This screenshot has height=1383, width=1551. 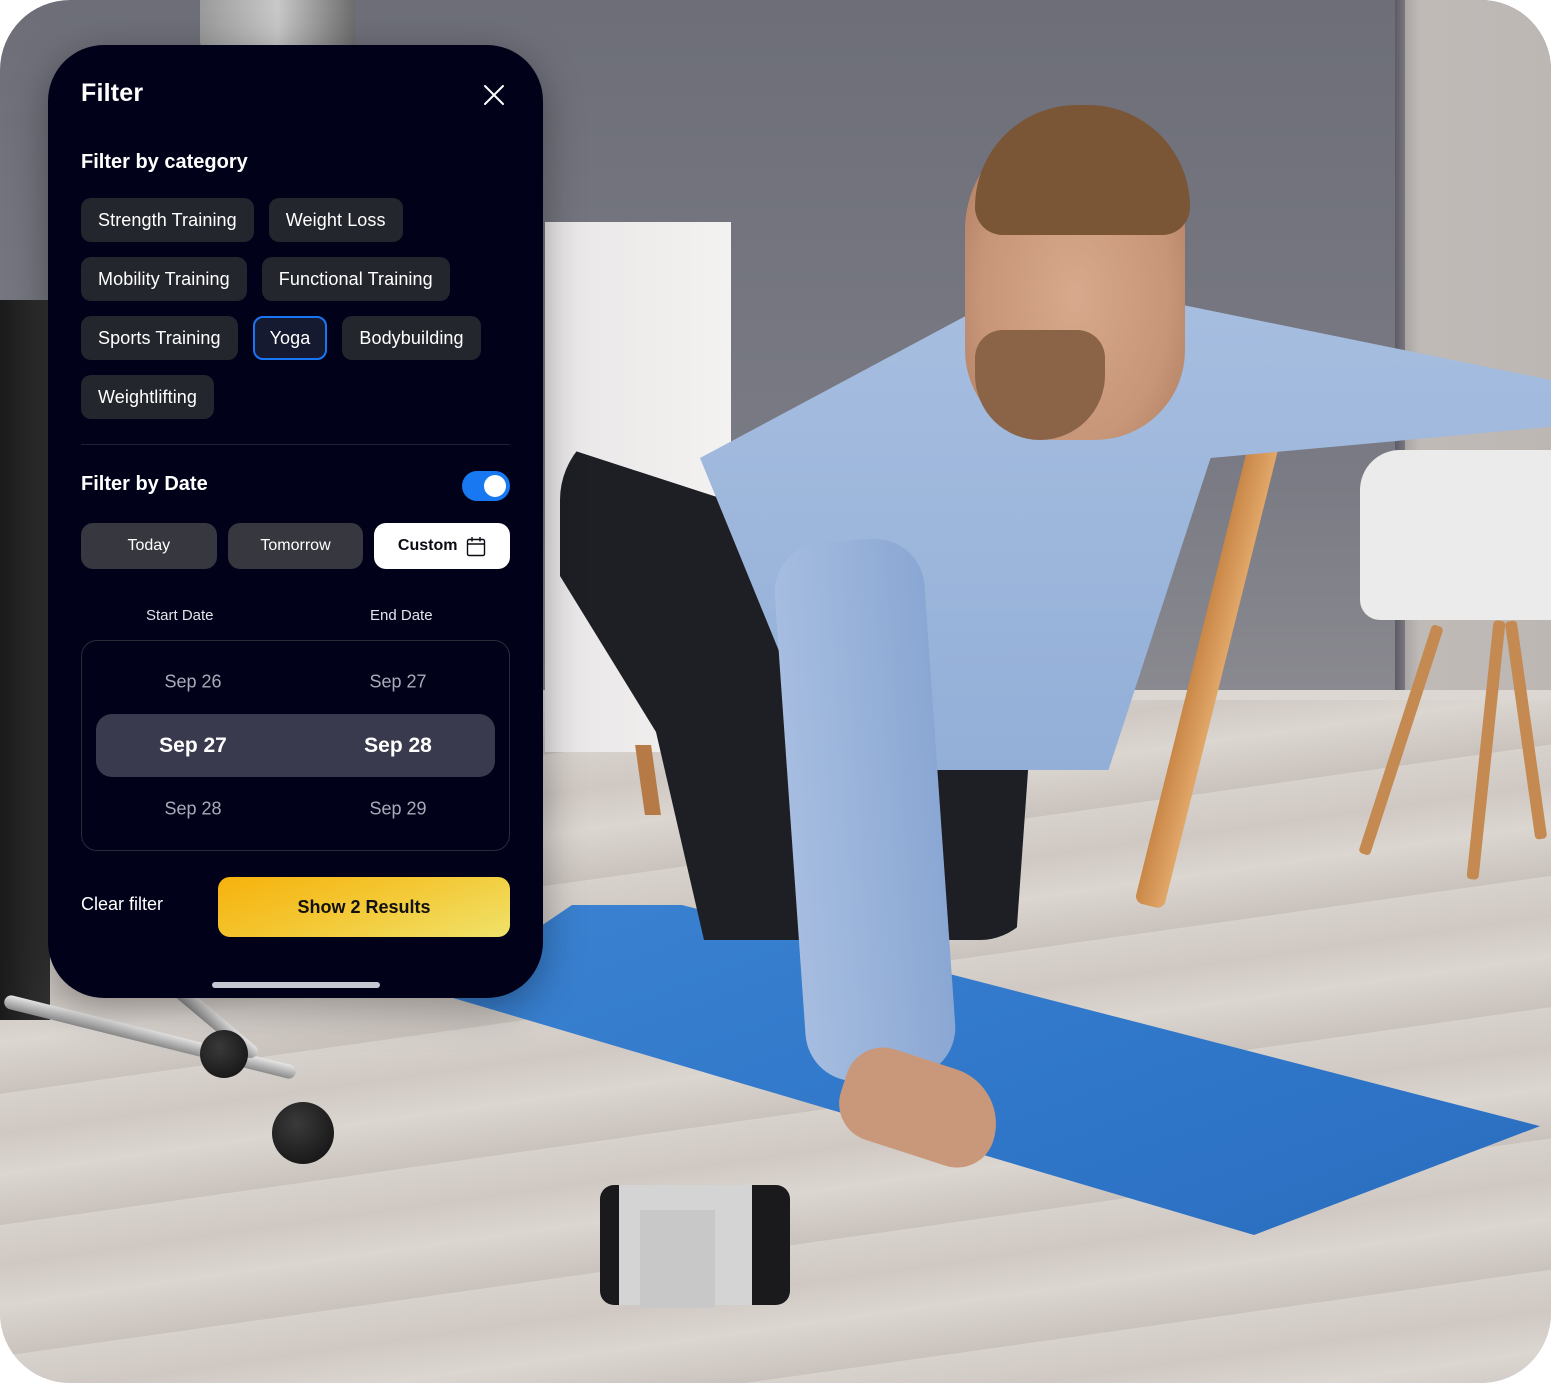 What do you see at coordinates (193, 746) in the screenshot?
I see `selected-start-date: Sep 27` at bounding box center [193, 746].